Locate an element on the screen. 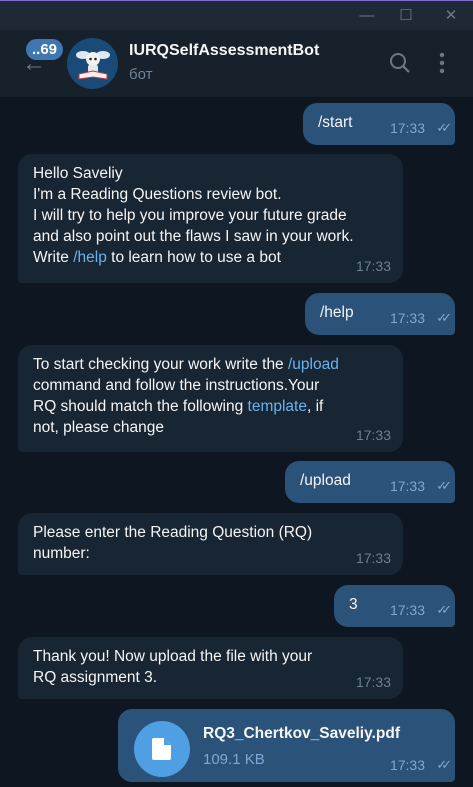  message-outgoing: 3 17:33 ✓✓ is located at coordinates (394, 606).